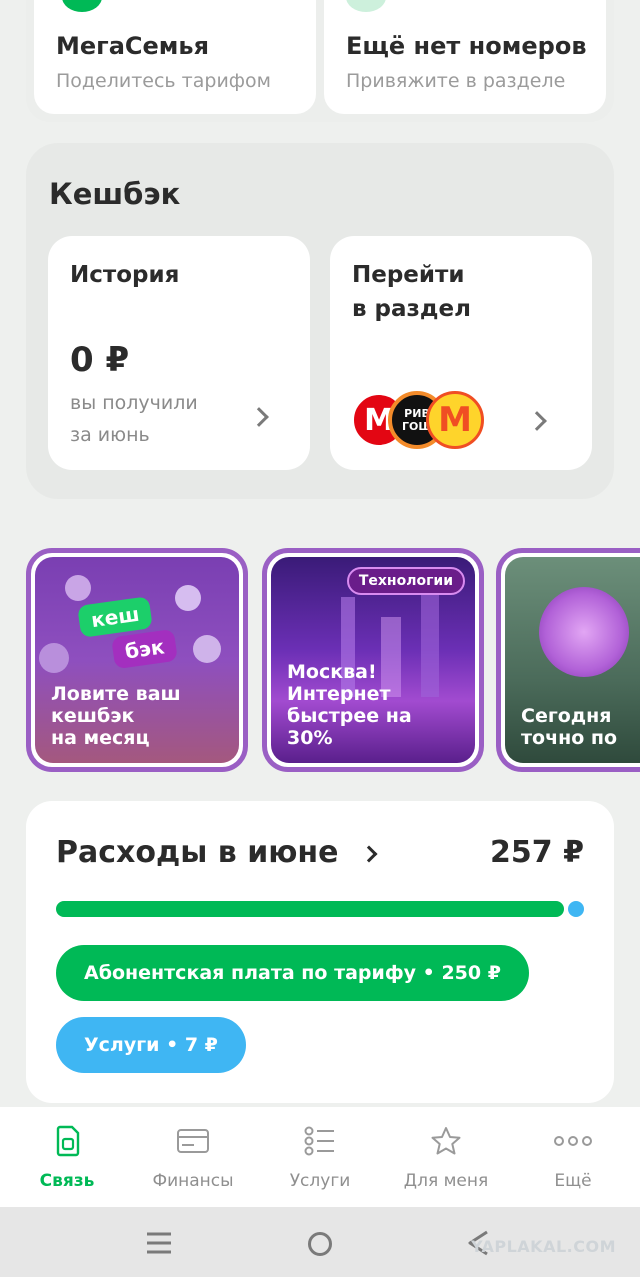 The image size is (640, 1277). Describe the element at coordinates (292, 973) in the screenshot. I see `subscription-fee-chip: Абонентская плата по тарифу • 250 ₽` at that location.